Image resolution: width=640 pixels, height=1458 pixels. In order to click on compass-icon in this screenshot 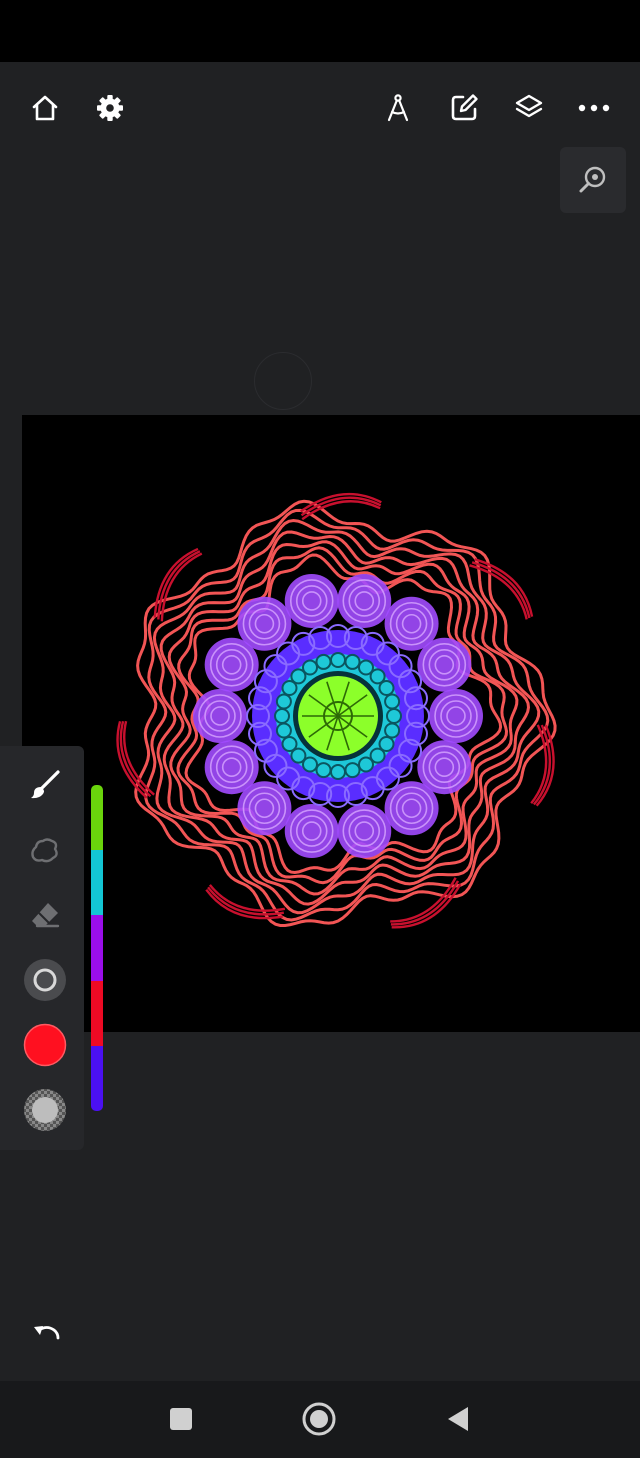, I will do `click(398, 108)`.